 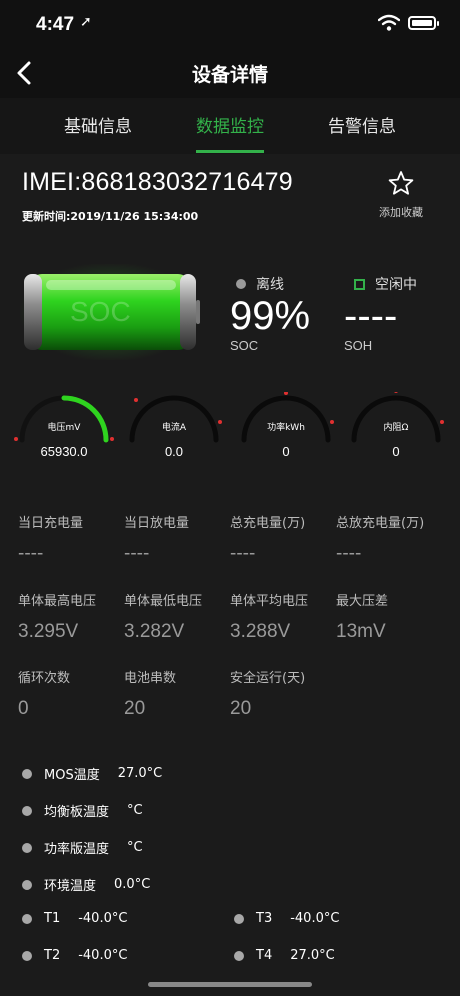 What do you see at coordinates (268, 678) in the screenshot?
I see `stat-title: 安全运行(天)` at bounding box center [268, 678].